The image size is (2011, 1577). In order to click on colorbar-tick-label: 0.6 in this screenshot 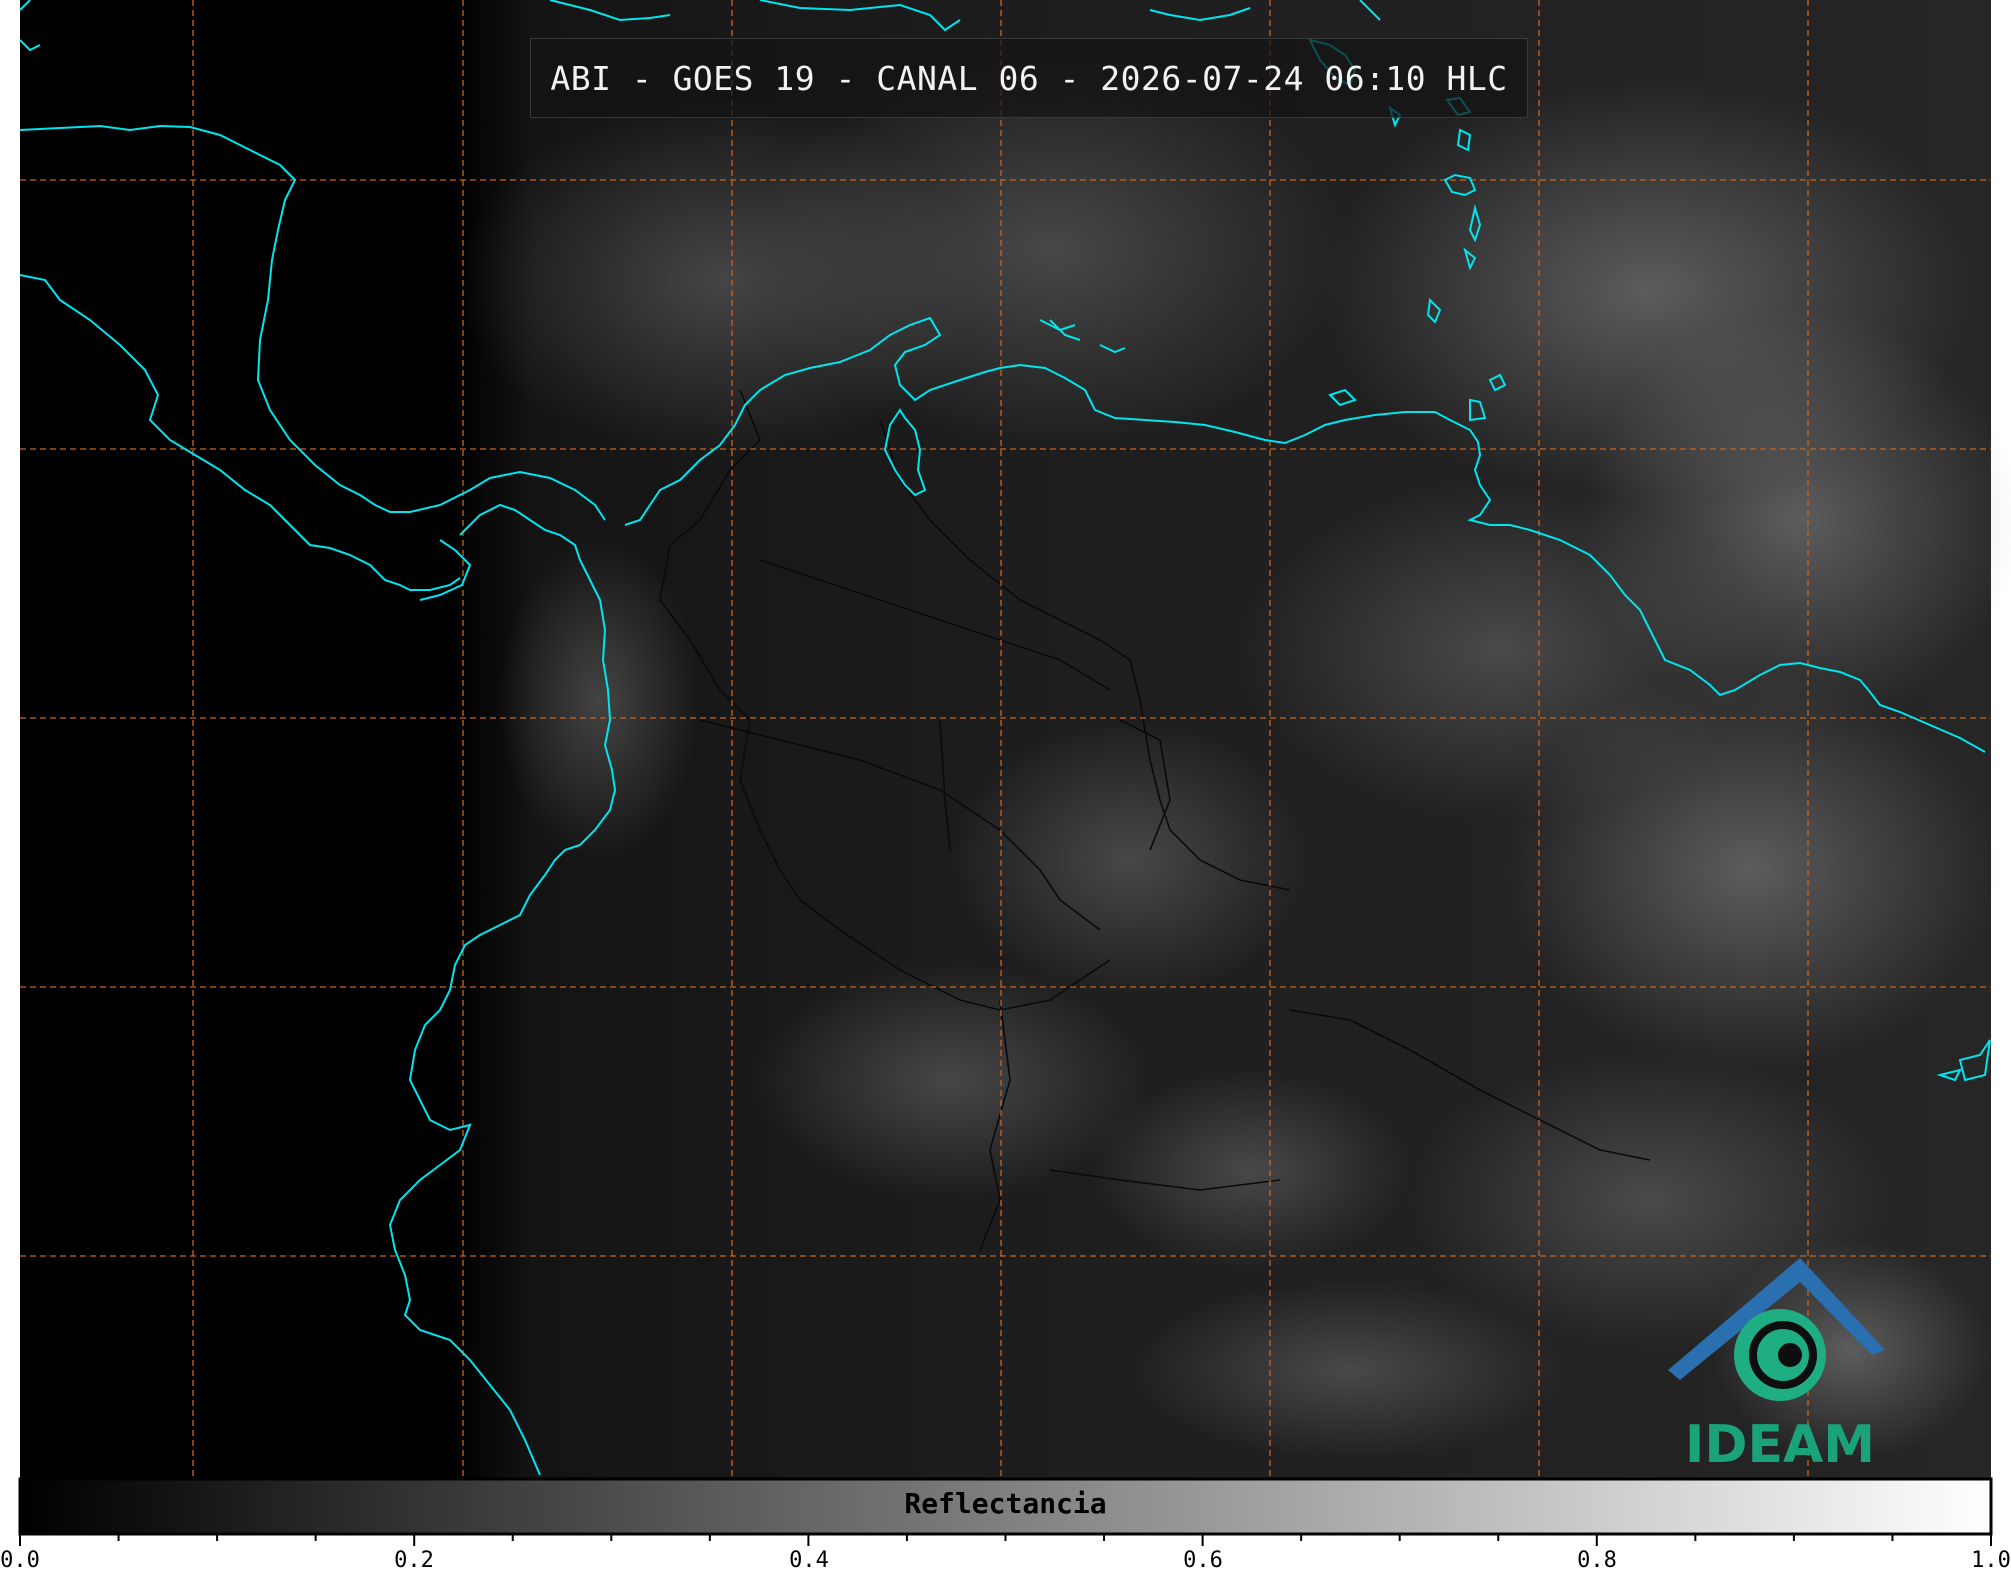, I will do `click(1203, 1560)`.